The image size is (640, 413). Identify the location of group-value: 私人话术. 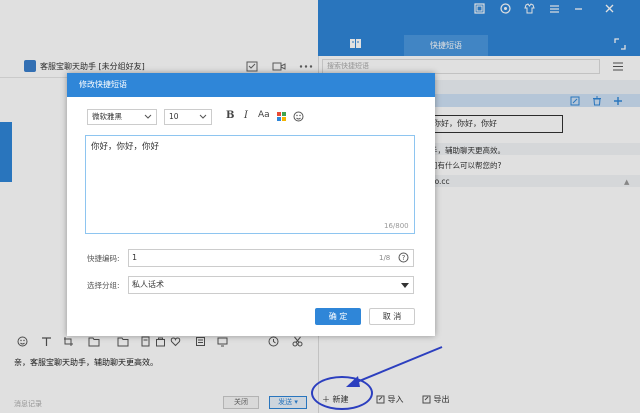
(148, 284).